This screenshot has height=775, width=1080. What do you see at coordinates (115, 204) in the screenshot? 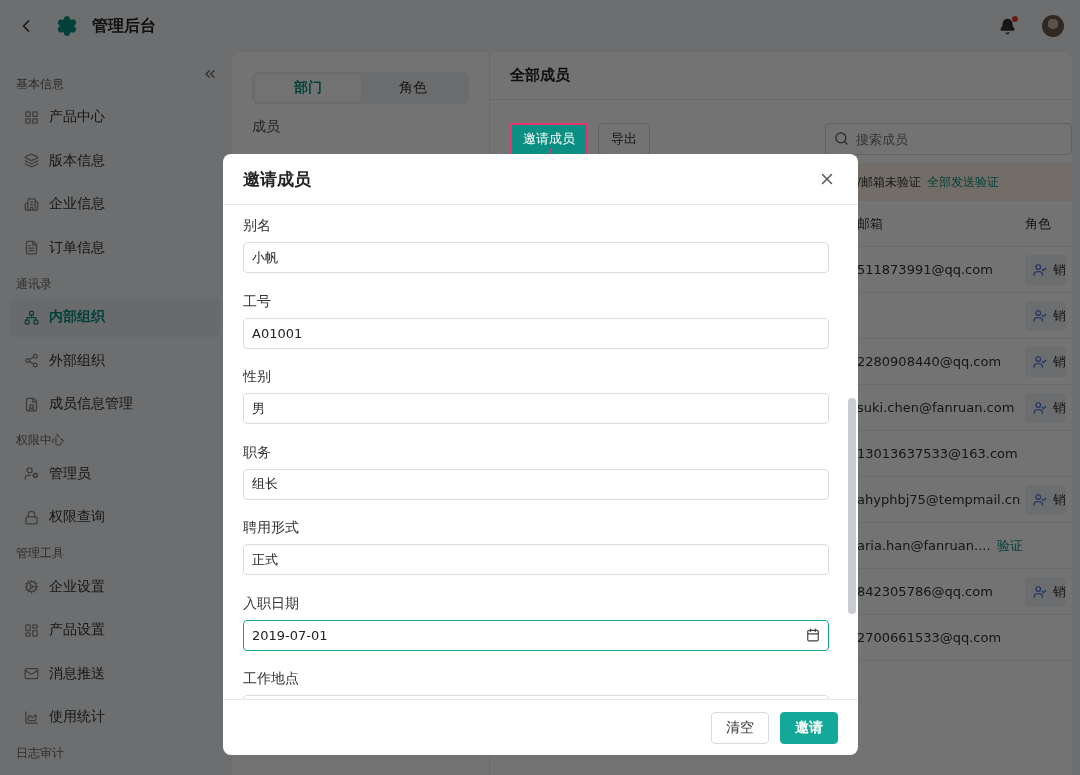
I see `sidebar-item: 企业信息` at bounding box center [115, 204].